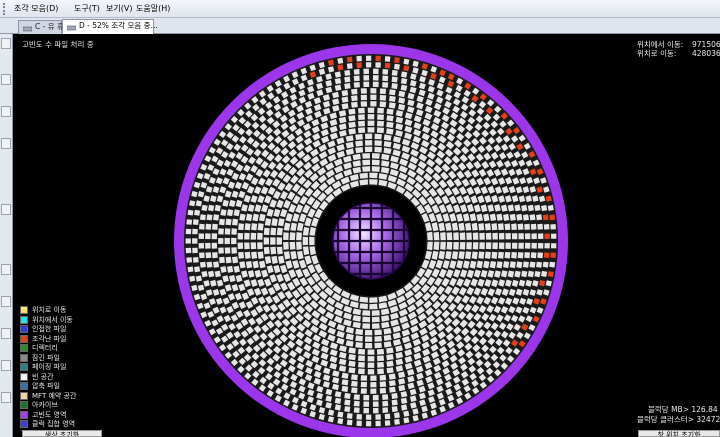 The height and width of the screenshot is (437, 720). Describe the element at coordinates (43, 376) in the screenshot. I see `legend-label: 빈 공간` at that location.